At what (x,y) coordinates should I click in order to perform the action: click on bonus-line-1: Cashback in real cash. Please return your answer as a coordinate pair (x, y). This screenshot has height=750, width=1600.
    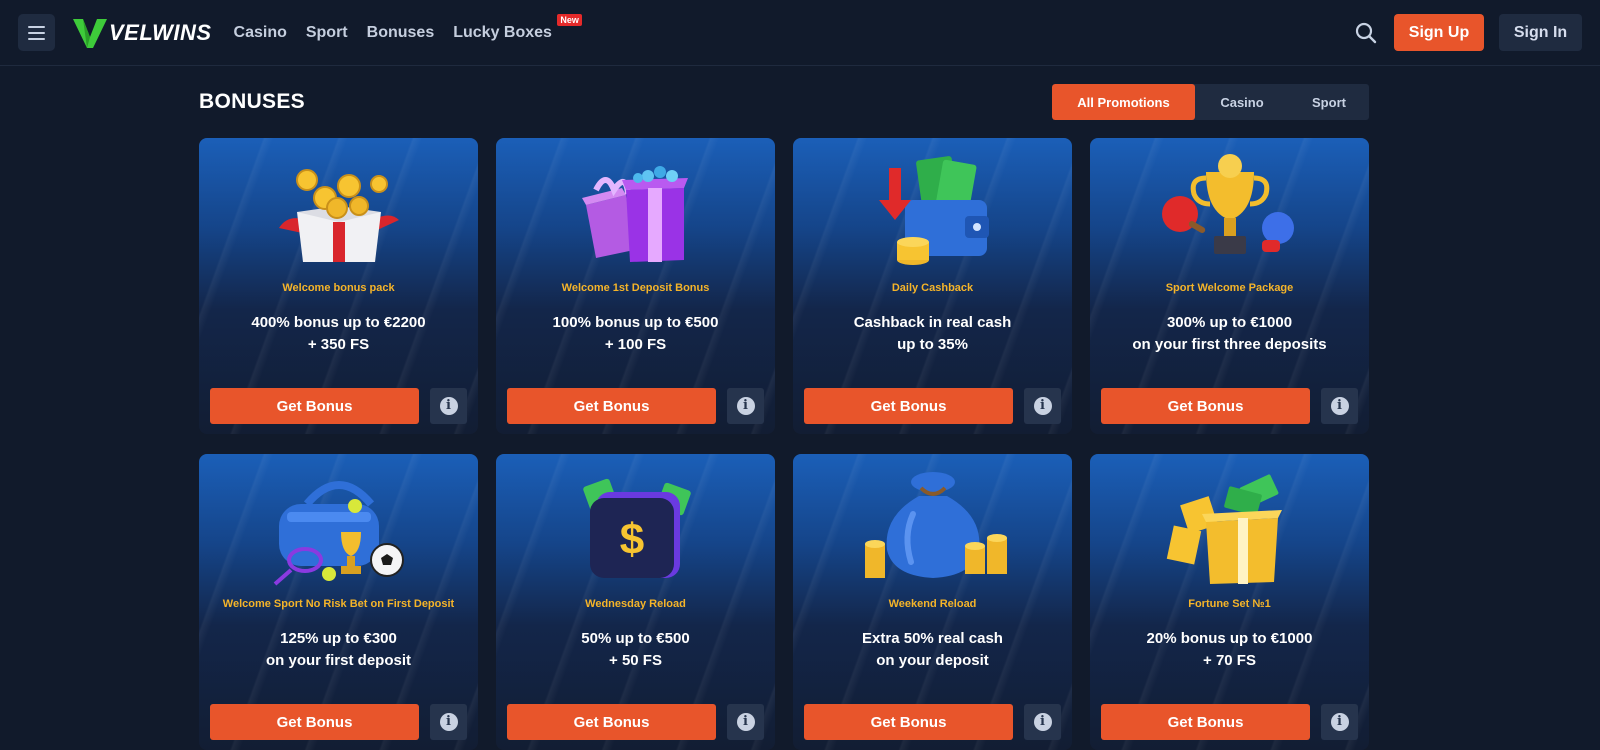
    Looking at the image, I should click on (932, 322).